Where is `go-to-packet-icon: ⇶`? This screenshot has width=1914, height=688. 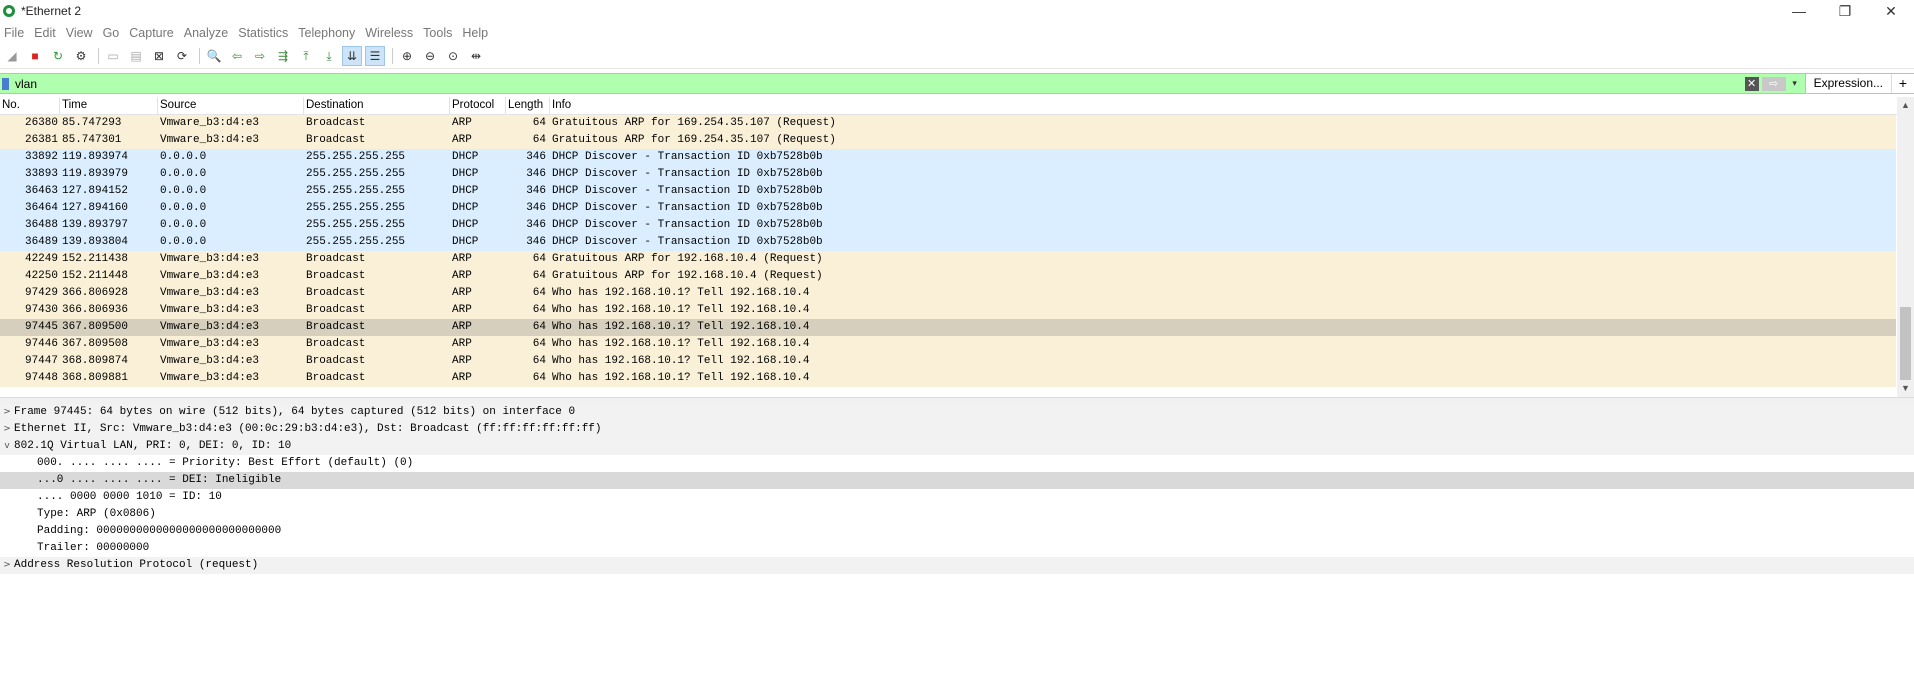
go-to-packet-icon: ⇶ is located at coordinates (283, 56).